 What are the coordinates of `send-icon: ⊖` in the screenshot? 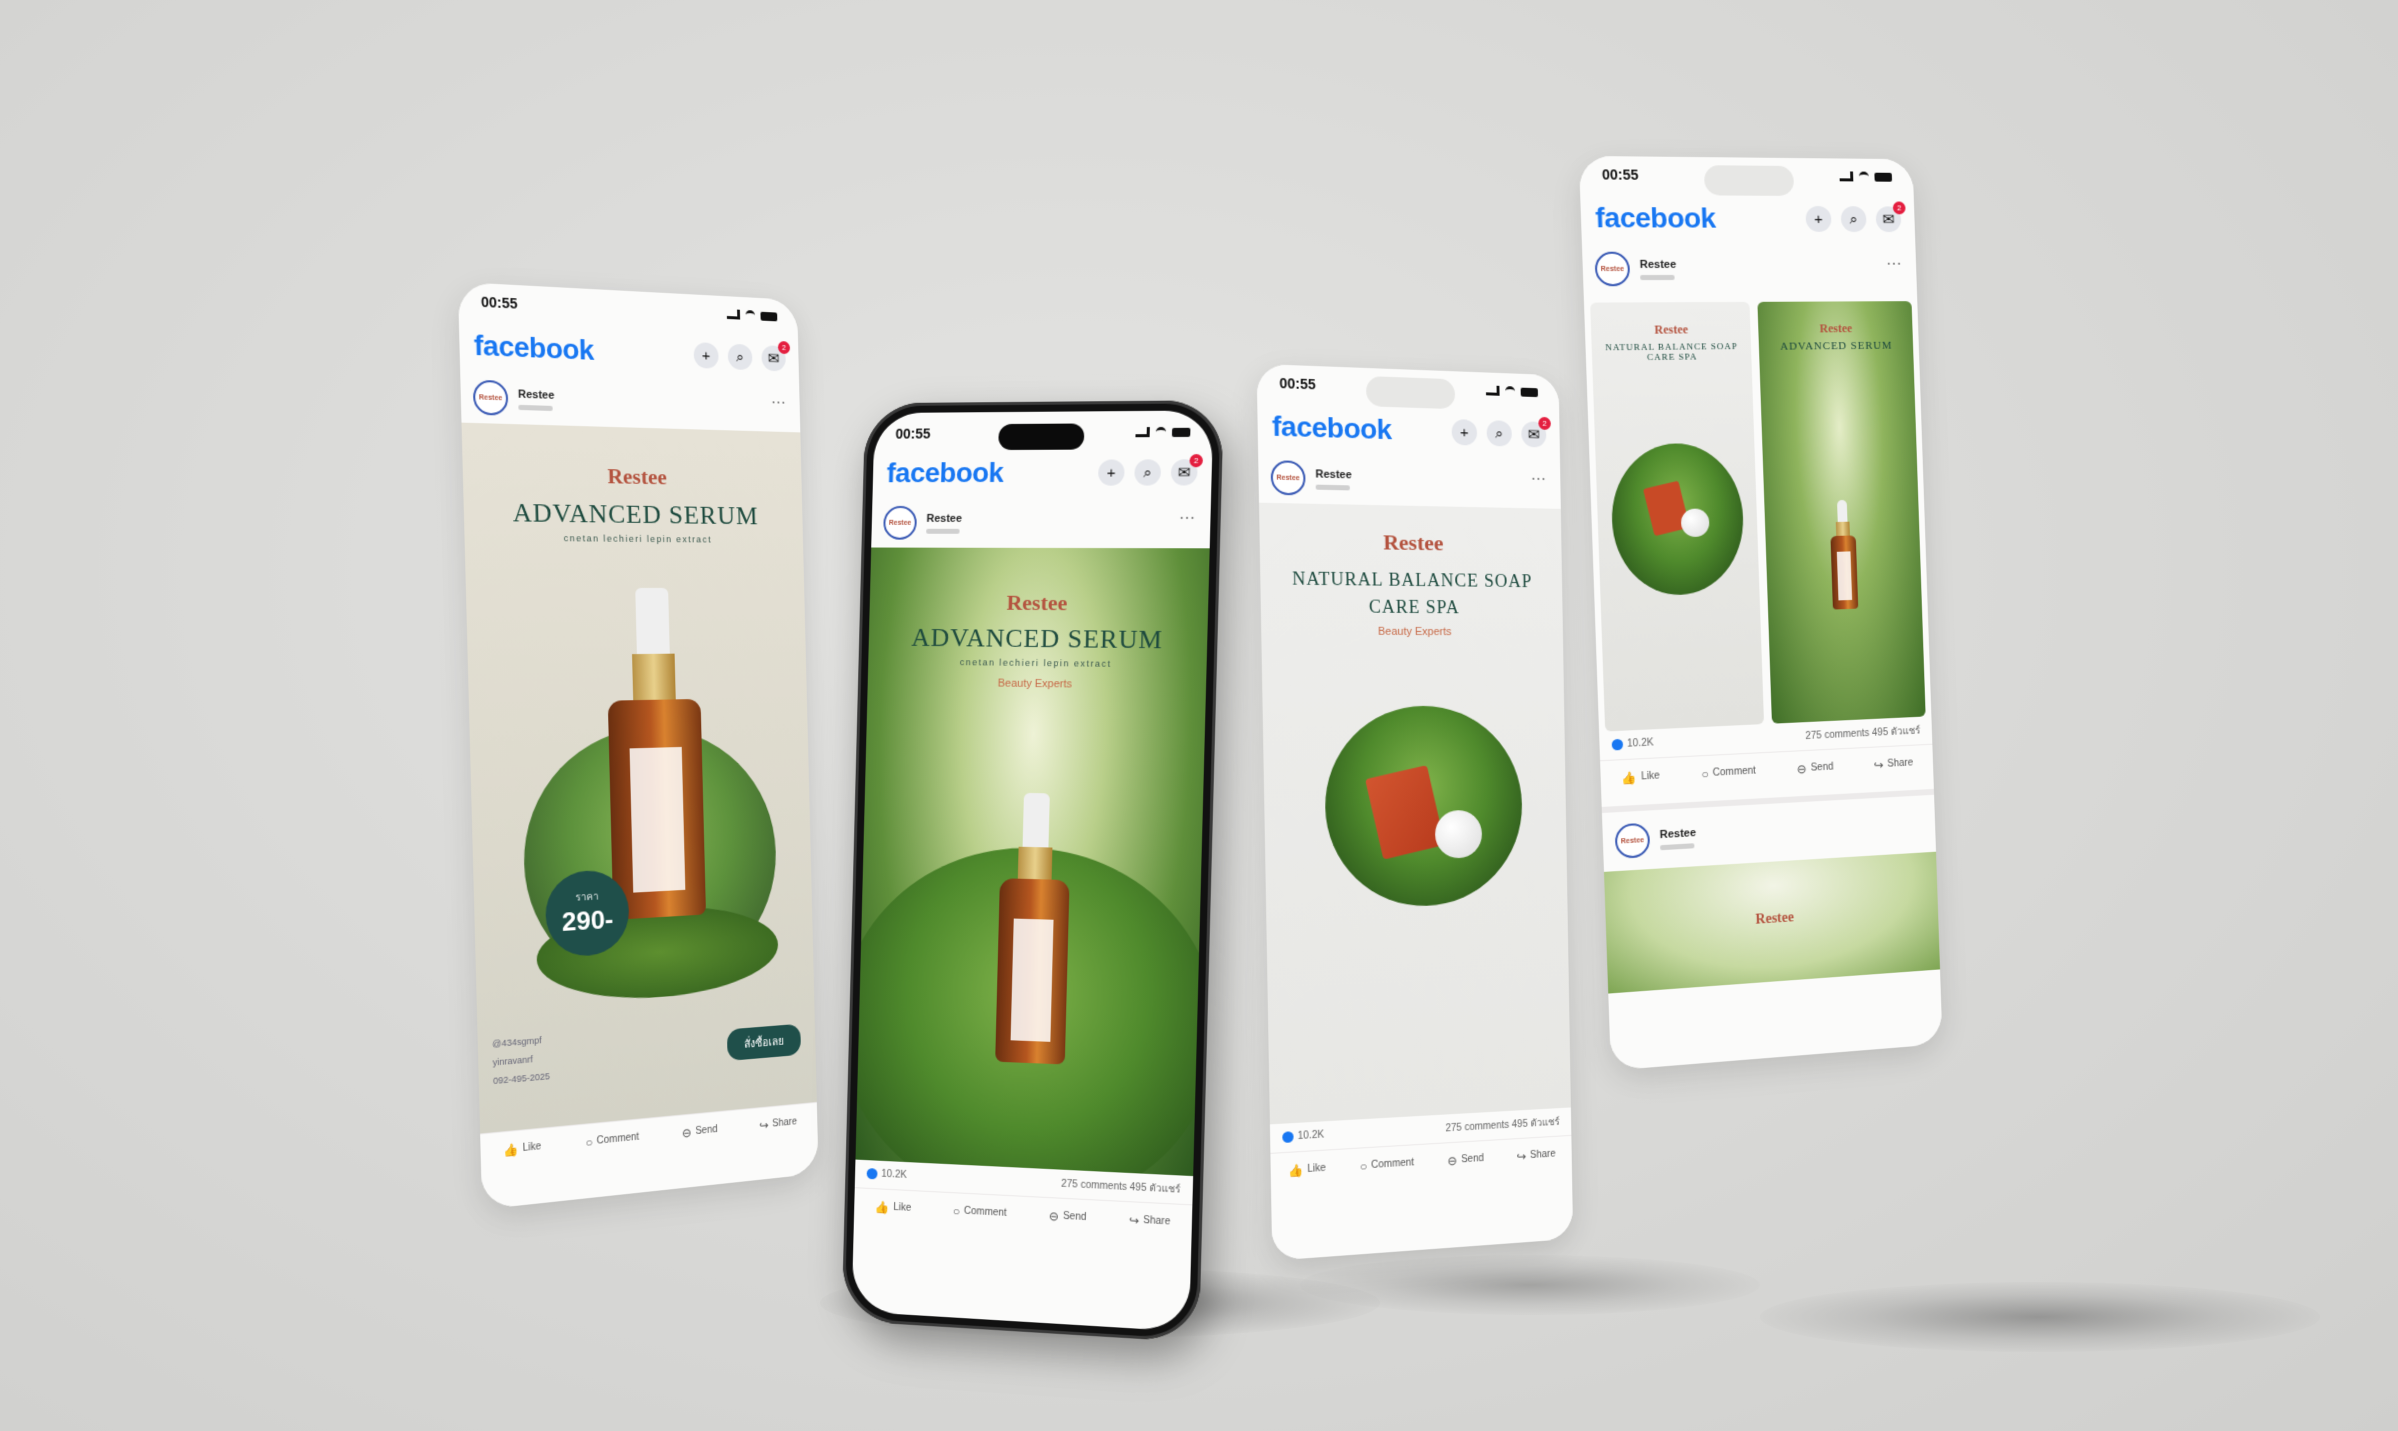 It's located at (1054, 1216).